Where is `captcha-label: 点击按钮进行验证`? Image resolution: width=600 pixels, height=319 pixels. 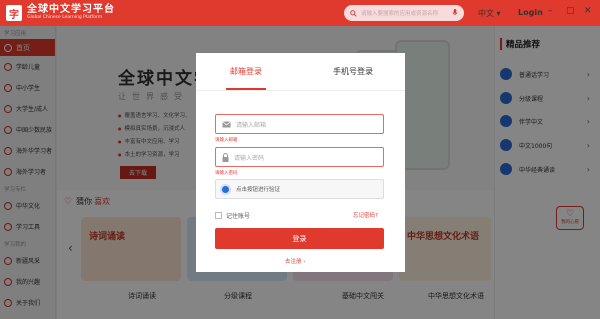 captcha-label: 点击按钮进行验证 is located at coordinates (258, 190).